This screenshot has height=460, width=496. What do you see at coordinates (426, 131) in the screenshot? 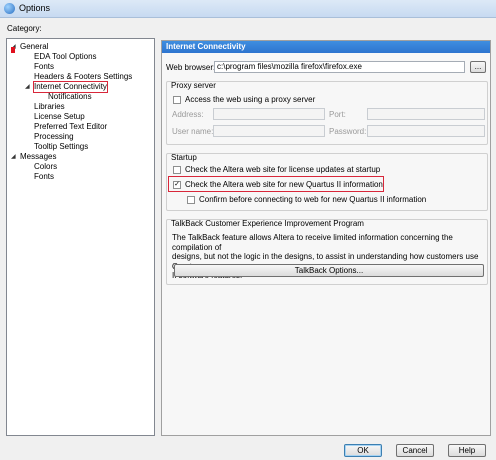
I see `password-input` at bounding box center [426, 131].